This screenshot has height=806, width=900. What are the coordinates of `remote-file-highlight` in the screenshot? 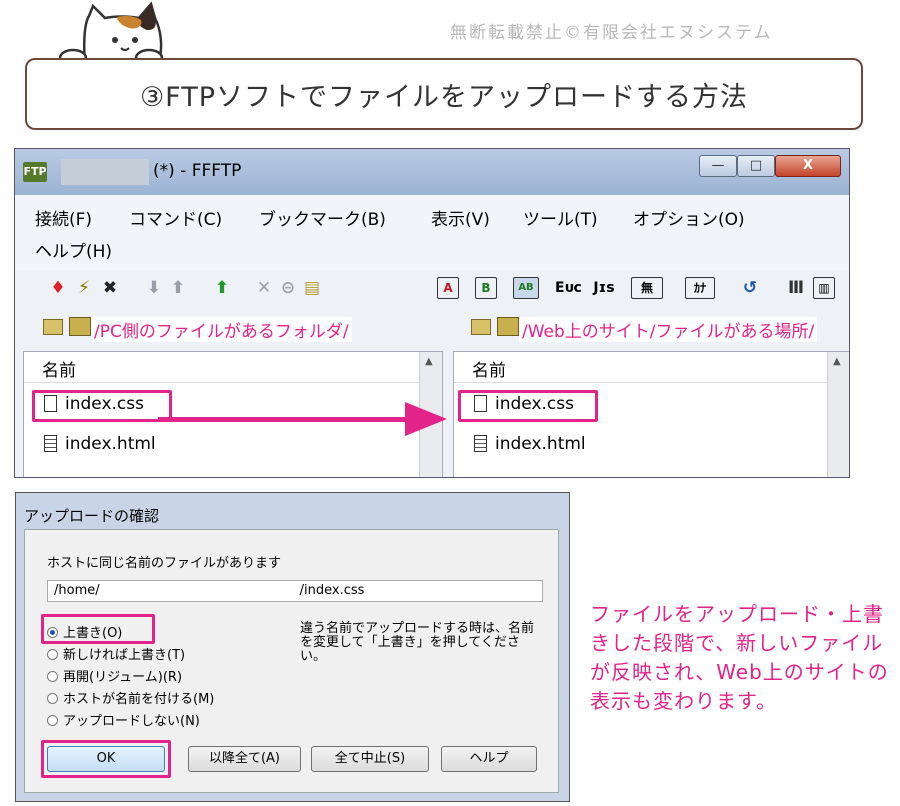 It's located at (528, 406).